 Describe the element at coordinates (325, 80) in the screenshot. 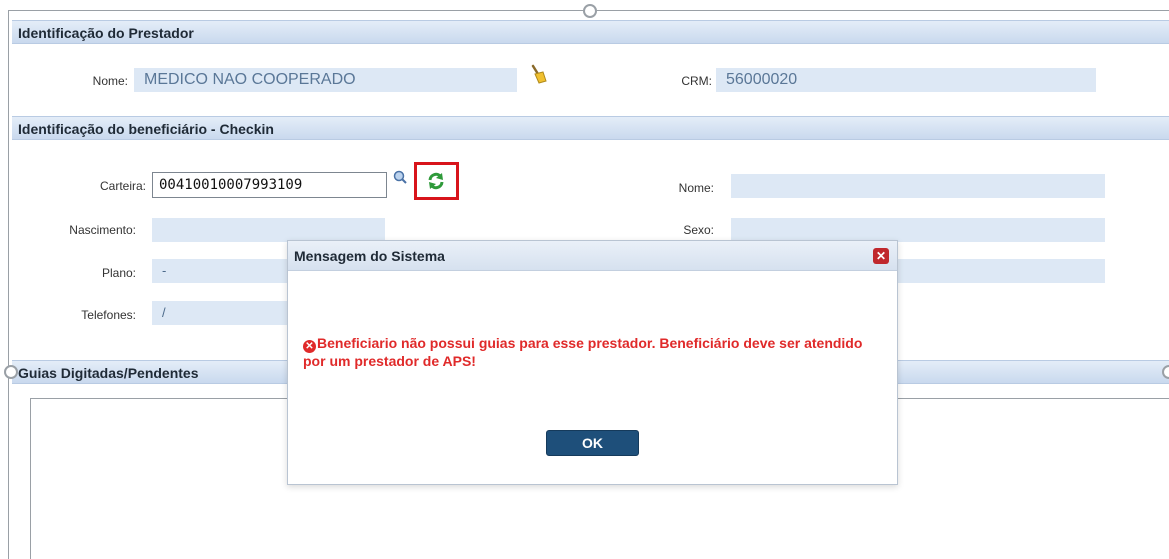

I see `prestador-nome-field: MEDICO NAO COOPERADO` at that location.